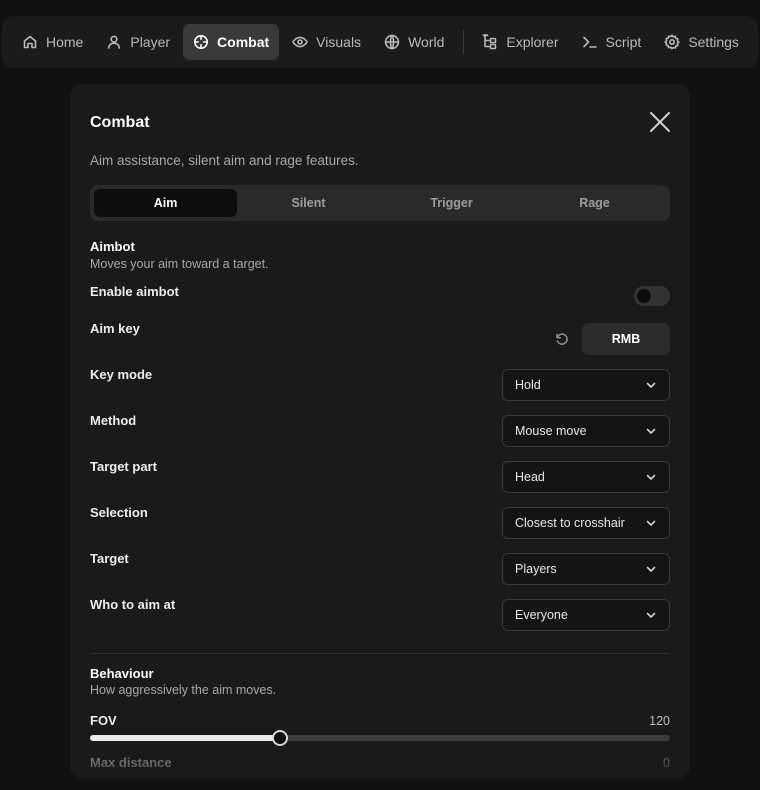 This screenshot has height=790, width=760. I want to click on key-mode-label: Key mode, so click(121, 374).